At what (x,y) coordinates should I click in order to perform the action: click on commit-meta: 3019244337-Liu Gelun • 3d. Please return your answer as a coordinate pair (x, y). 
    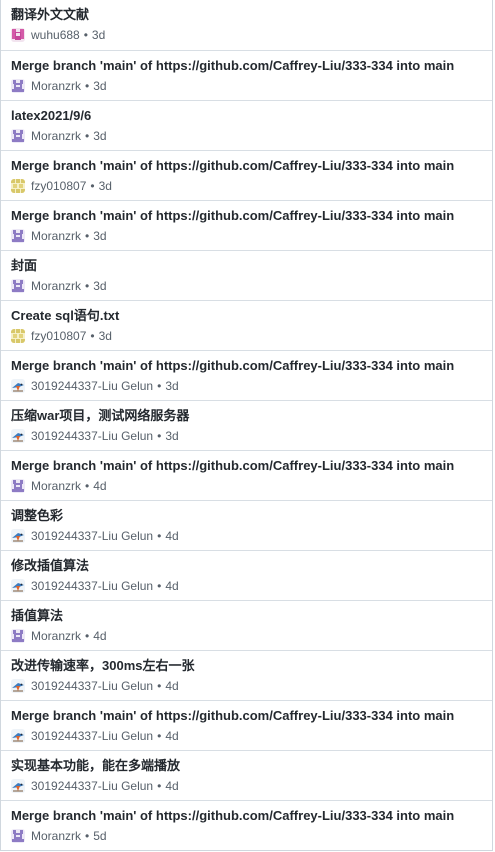
    Looking at the image, I should click on (251, 436).